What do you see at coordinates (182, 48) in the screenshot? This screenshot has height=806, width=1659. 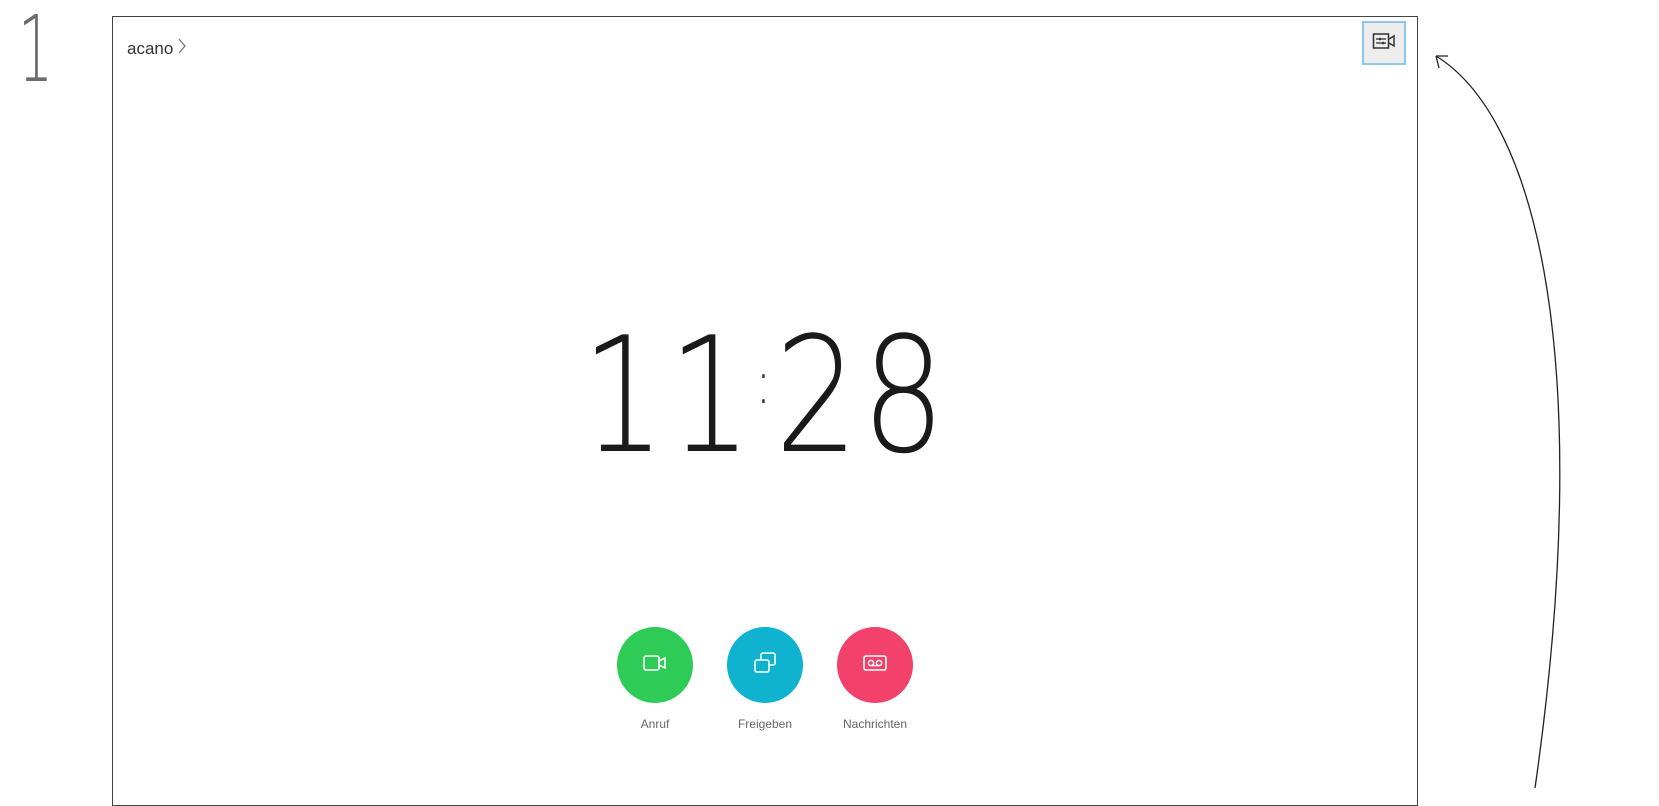 I see `chevron-right-icon` at bounding box center [182, 48].